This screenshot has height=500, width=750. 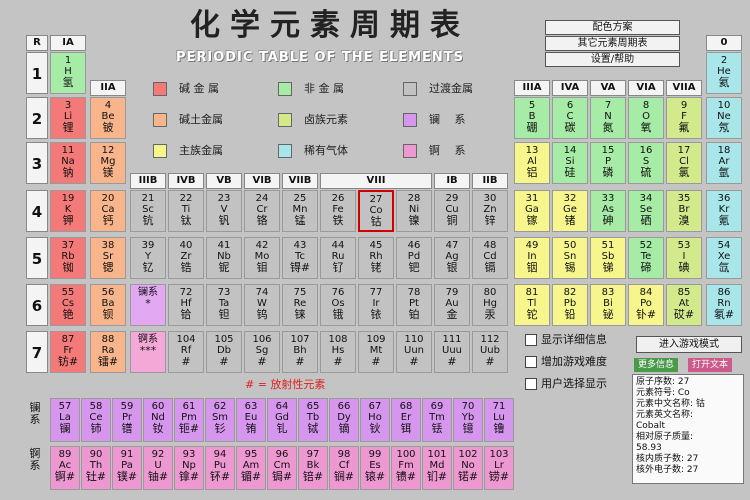 I want to click on lanthanide-cell: 61 Pm 钷#, so click(x=189, y=420).